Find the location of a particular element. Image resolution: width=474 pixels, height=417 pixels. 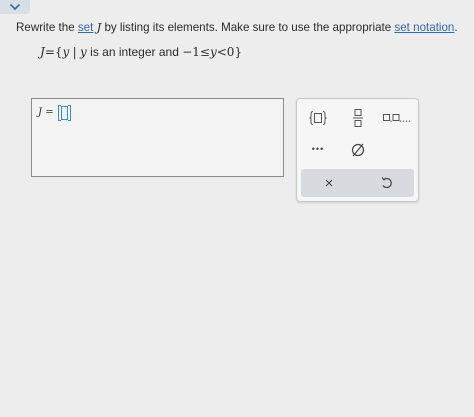

list-button is located at coordinates (397, 118).